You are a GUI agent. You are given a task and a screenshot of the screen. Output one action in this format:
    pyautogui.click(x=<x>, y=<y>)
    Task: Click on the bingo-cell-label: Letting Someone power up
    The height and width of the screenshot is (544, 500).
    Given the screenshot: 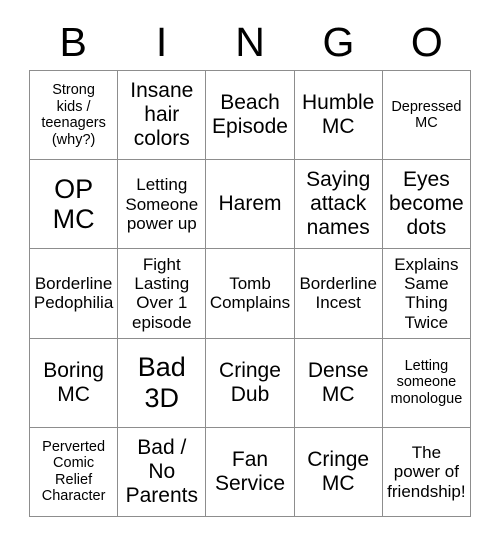 What is the action you would take?
    pyautogui.click(x=162, y=204)
    